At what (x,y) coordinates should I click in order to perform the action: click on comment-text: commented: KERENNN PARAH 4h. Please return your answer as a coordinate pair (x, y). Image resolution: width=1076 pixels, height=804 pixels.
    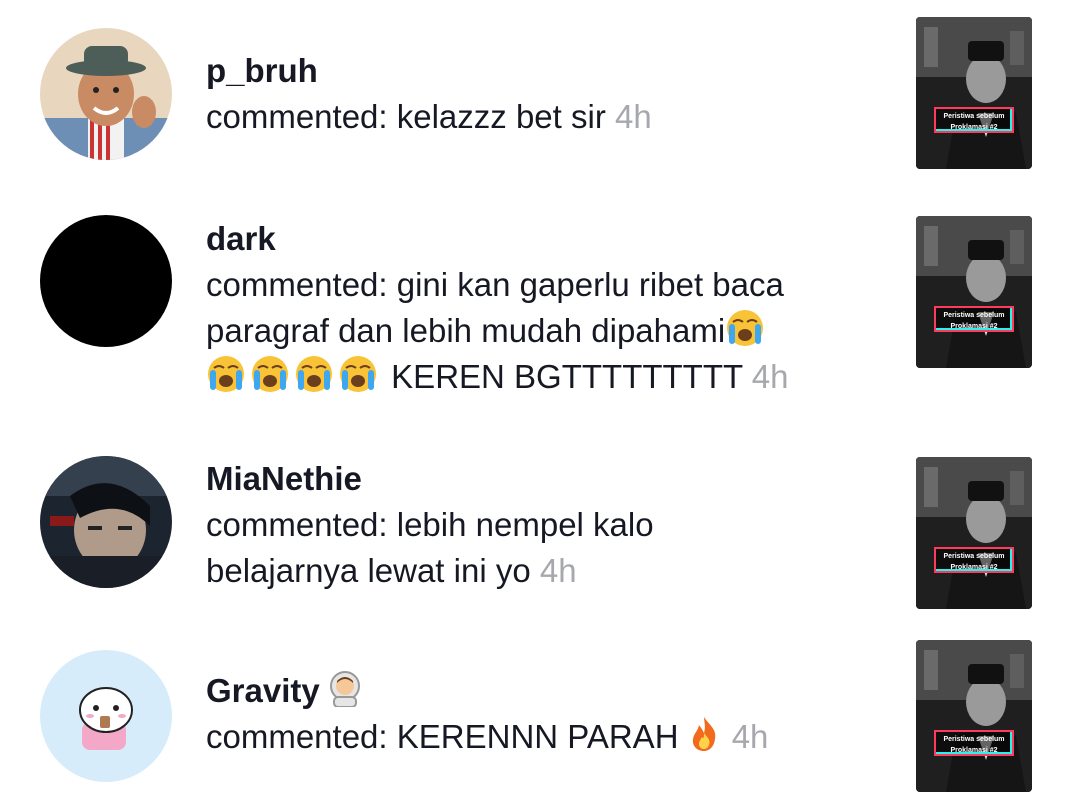
    Looking at the image, I should click on (546, 737).